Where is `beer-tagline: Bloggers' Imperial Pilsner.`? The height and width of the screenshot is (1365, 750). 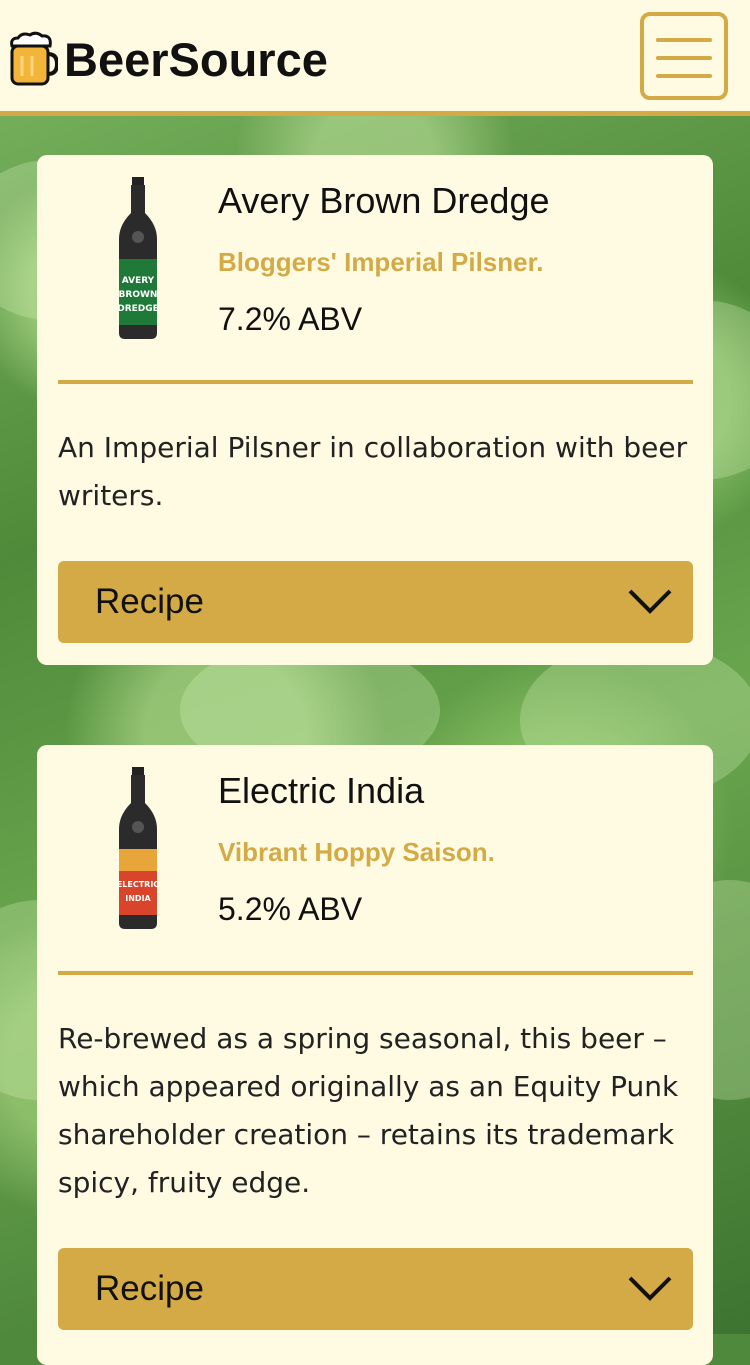 beer-tagline: Bloggers' Imperial Pilsner. is located at coordinates (381, 262).